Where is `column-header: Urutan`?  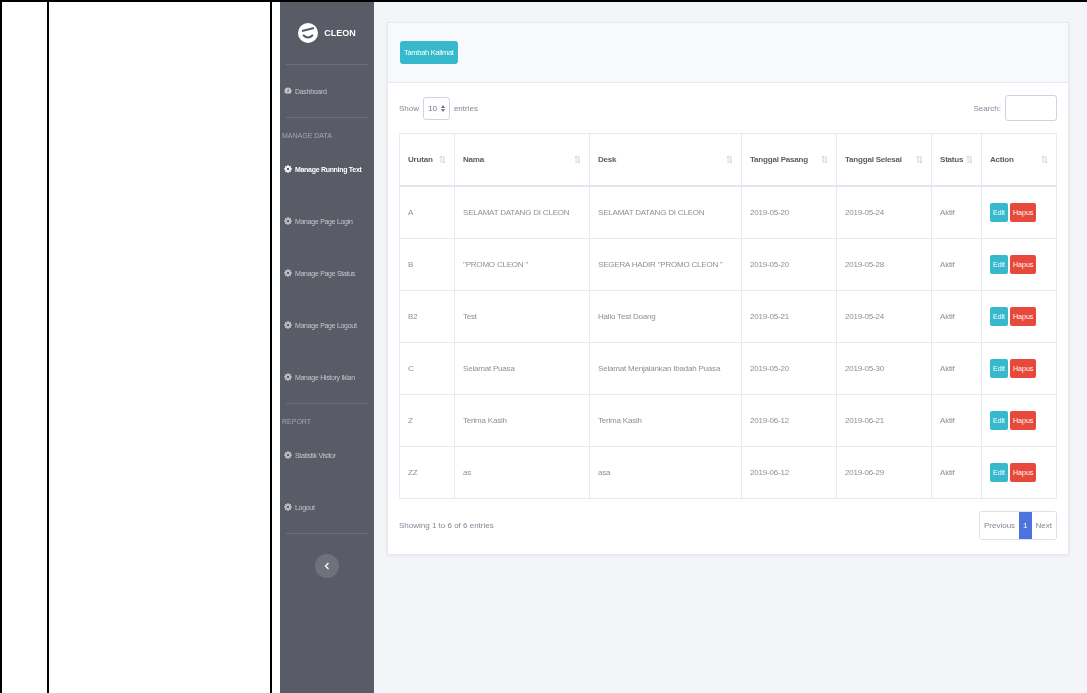 column-header: Urutan is located at coordinates (427, 159).